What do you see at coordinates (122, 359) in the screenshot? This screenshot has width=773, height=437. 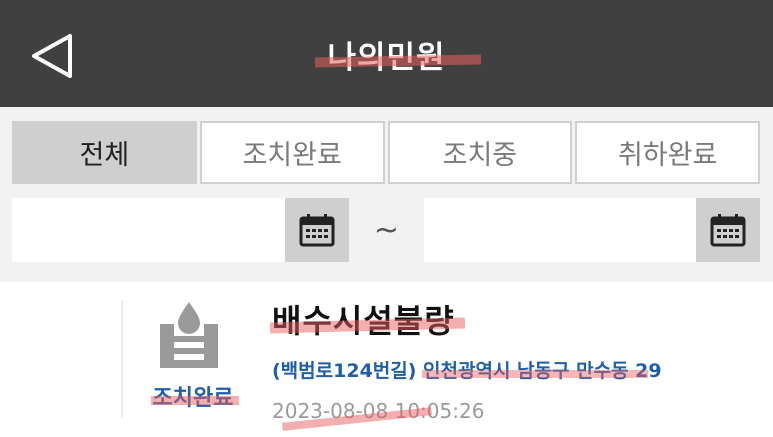 I see `item-divider` at bounding box center [122, 359].